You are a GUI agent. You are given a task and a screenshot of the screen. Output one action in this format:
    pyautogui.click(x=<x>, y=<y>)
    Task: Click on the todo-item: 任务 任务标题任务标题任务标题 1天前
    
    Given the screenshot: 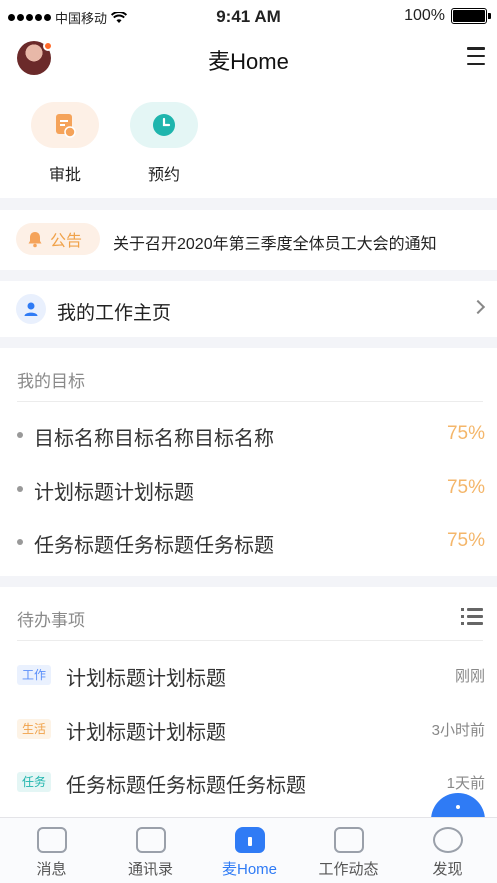 What is the action you would take?
    pyautogui.click(x=251, y=782)
    